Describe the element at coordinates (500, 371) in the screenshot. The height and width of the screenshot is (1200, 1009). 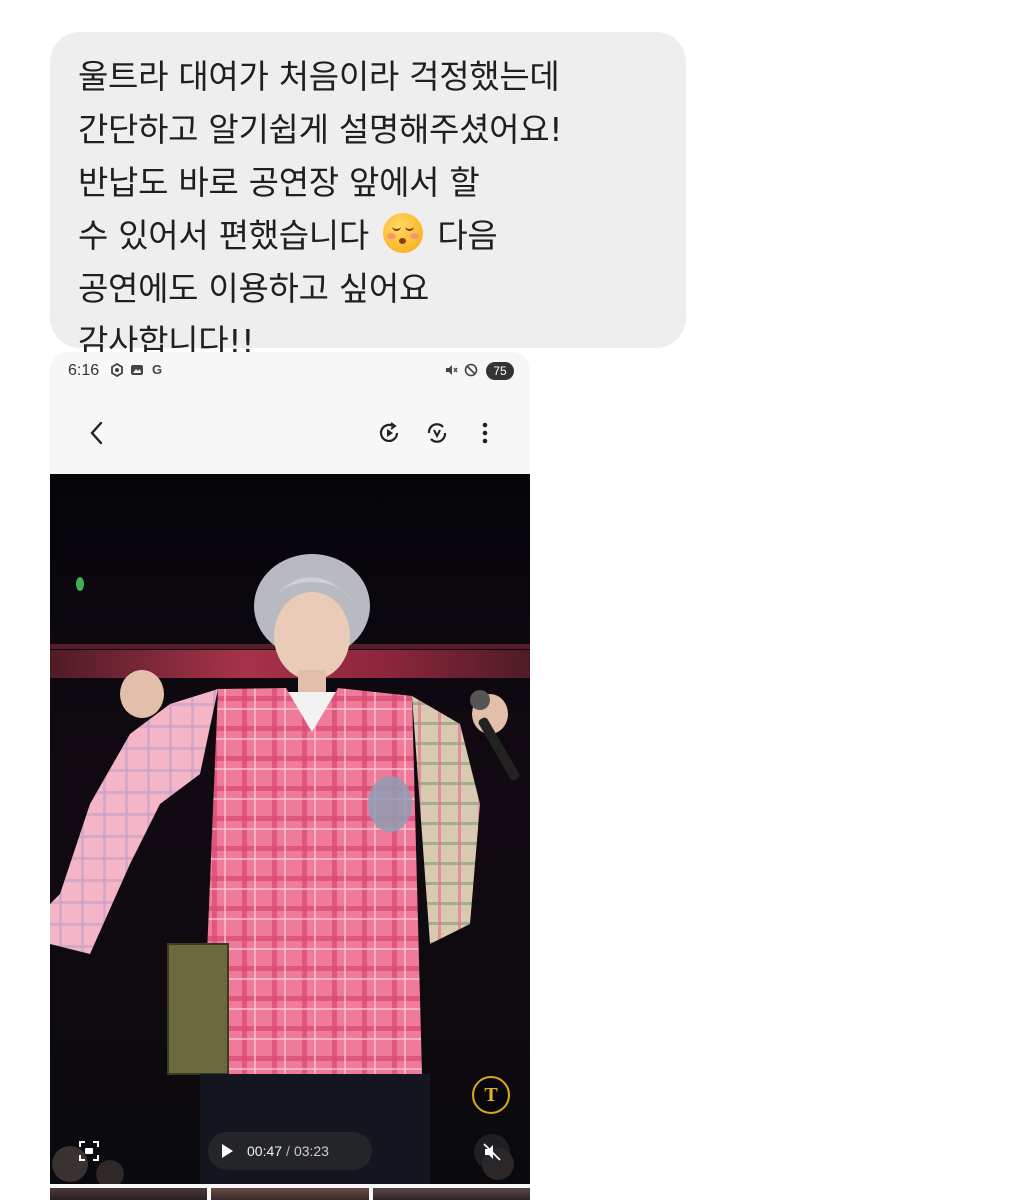
I see `battery-level: 75` at that location.